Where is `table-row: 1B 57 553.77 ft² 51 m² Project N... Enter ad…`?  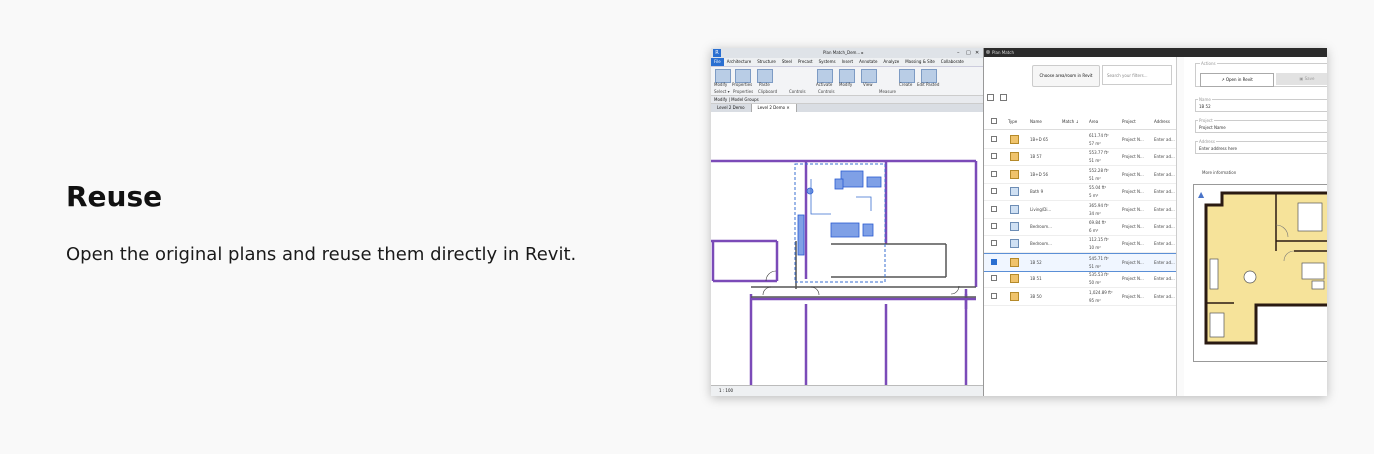
table-row: 1B 57 553.77 ft² 51 m² Project N... Enter ad… is located at coordinates (1080, 157).